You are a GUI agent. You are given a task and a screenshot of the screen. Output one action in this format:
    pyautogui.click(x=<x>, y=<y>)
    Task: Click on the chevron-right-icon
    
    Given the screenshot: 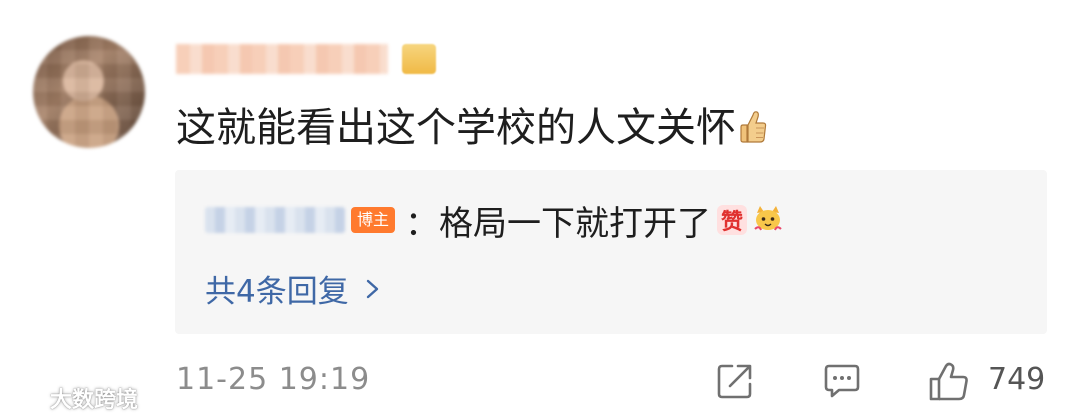 What is the action you would take?
    pyautogui.click(x=372, y=288)
    